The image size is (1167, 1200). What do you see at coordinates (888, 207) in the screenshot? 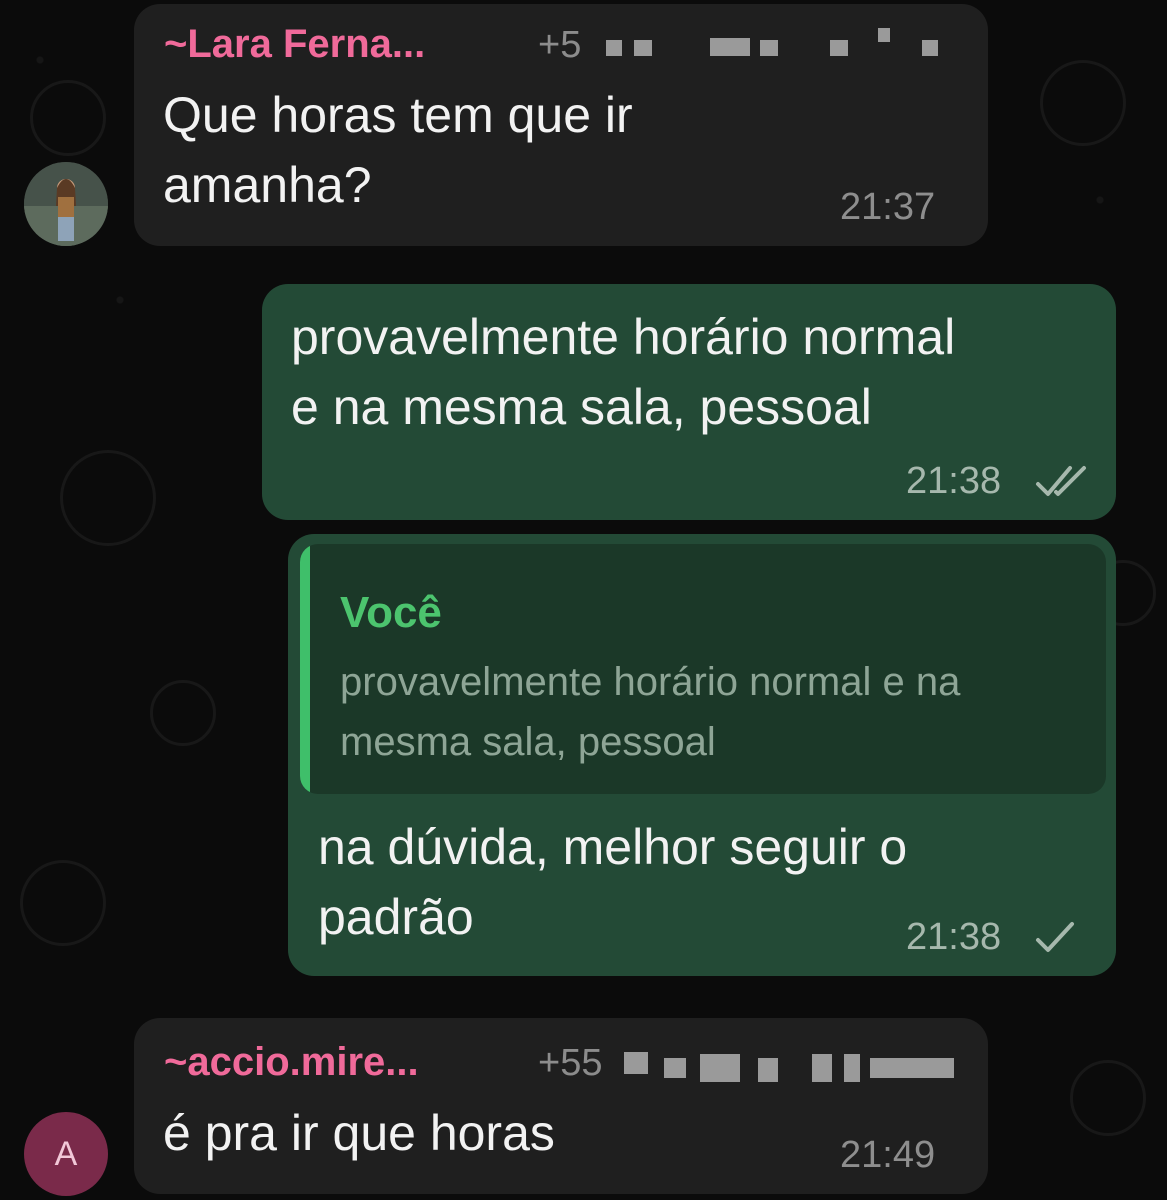
I see `message-time: 21:37` at bounding box center [888, 207].